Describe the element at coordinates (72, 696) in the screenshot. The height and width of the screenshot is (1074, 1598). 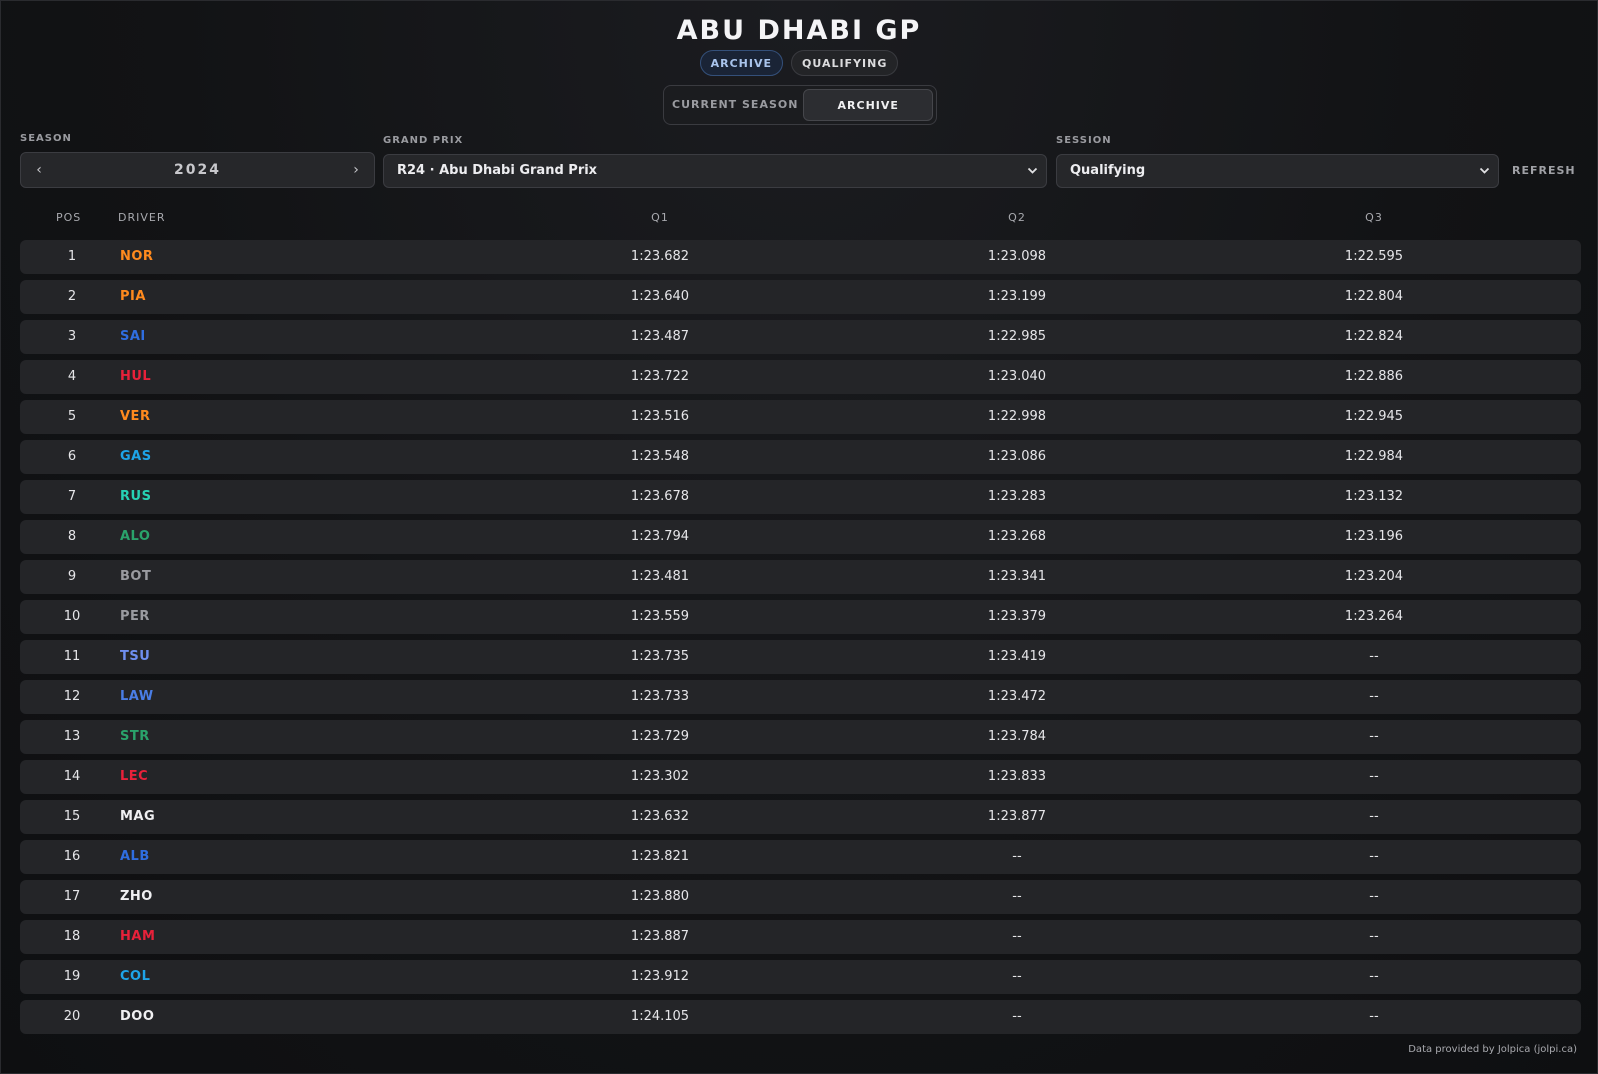
I see `position-cell: 12` at that location.